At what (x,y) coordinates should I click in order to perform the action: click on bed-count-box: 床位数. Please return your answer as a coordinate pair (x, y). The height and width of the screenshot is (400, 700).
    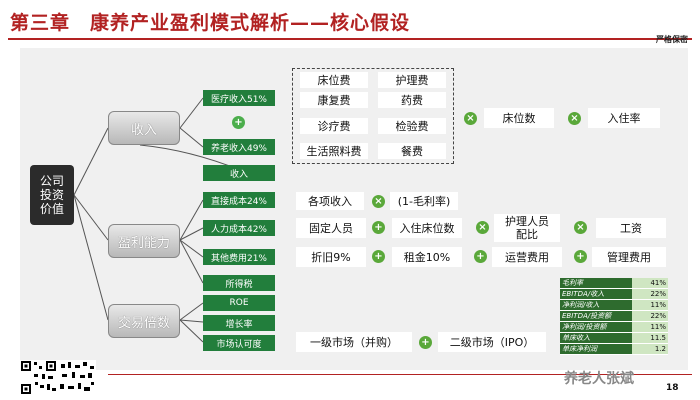
    Looking at the image, I should click on (519, 118).